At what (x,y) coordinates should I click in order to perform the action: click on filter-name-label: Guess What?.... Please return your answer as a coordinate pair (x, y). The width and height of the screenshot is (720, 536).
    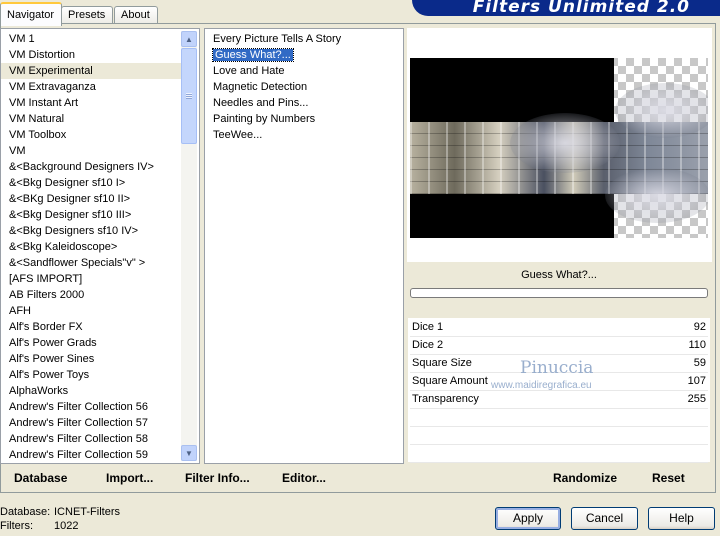
    Looking at the image, I should click on (559, 275).